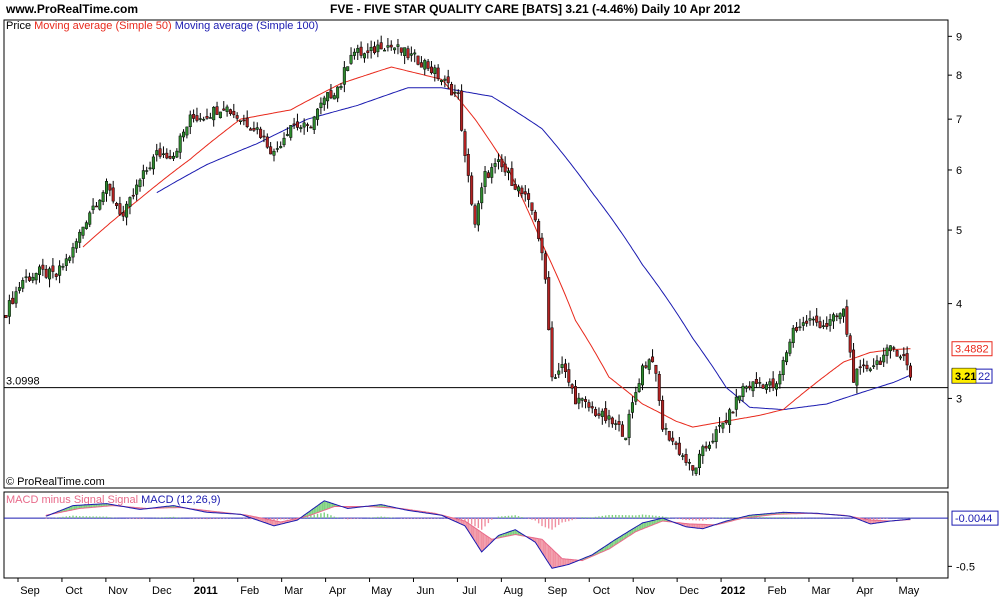  I want to click on time-tick-label: Feb, so click(777, 591).